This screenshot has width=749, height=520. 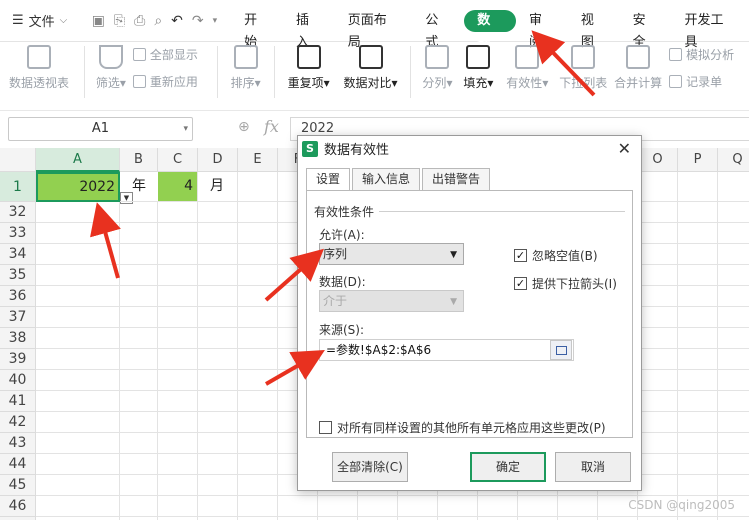 What do you see at coordinates (733, 160) in the screenshot?
I see `column-header-q: Q` at bounding box center [733, 160].